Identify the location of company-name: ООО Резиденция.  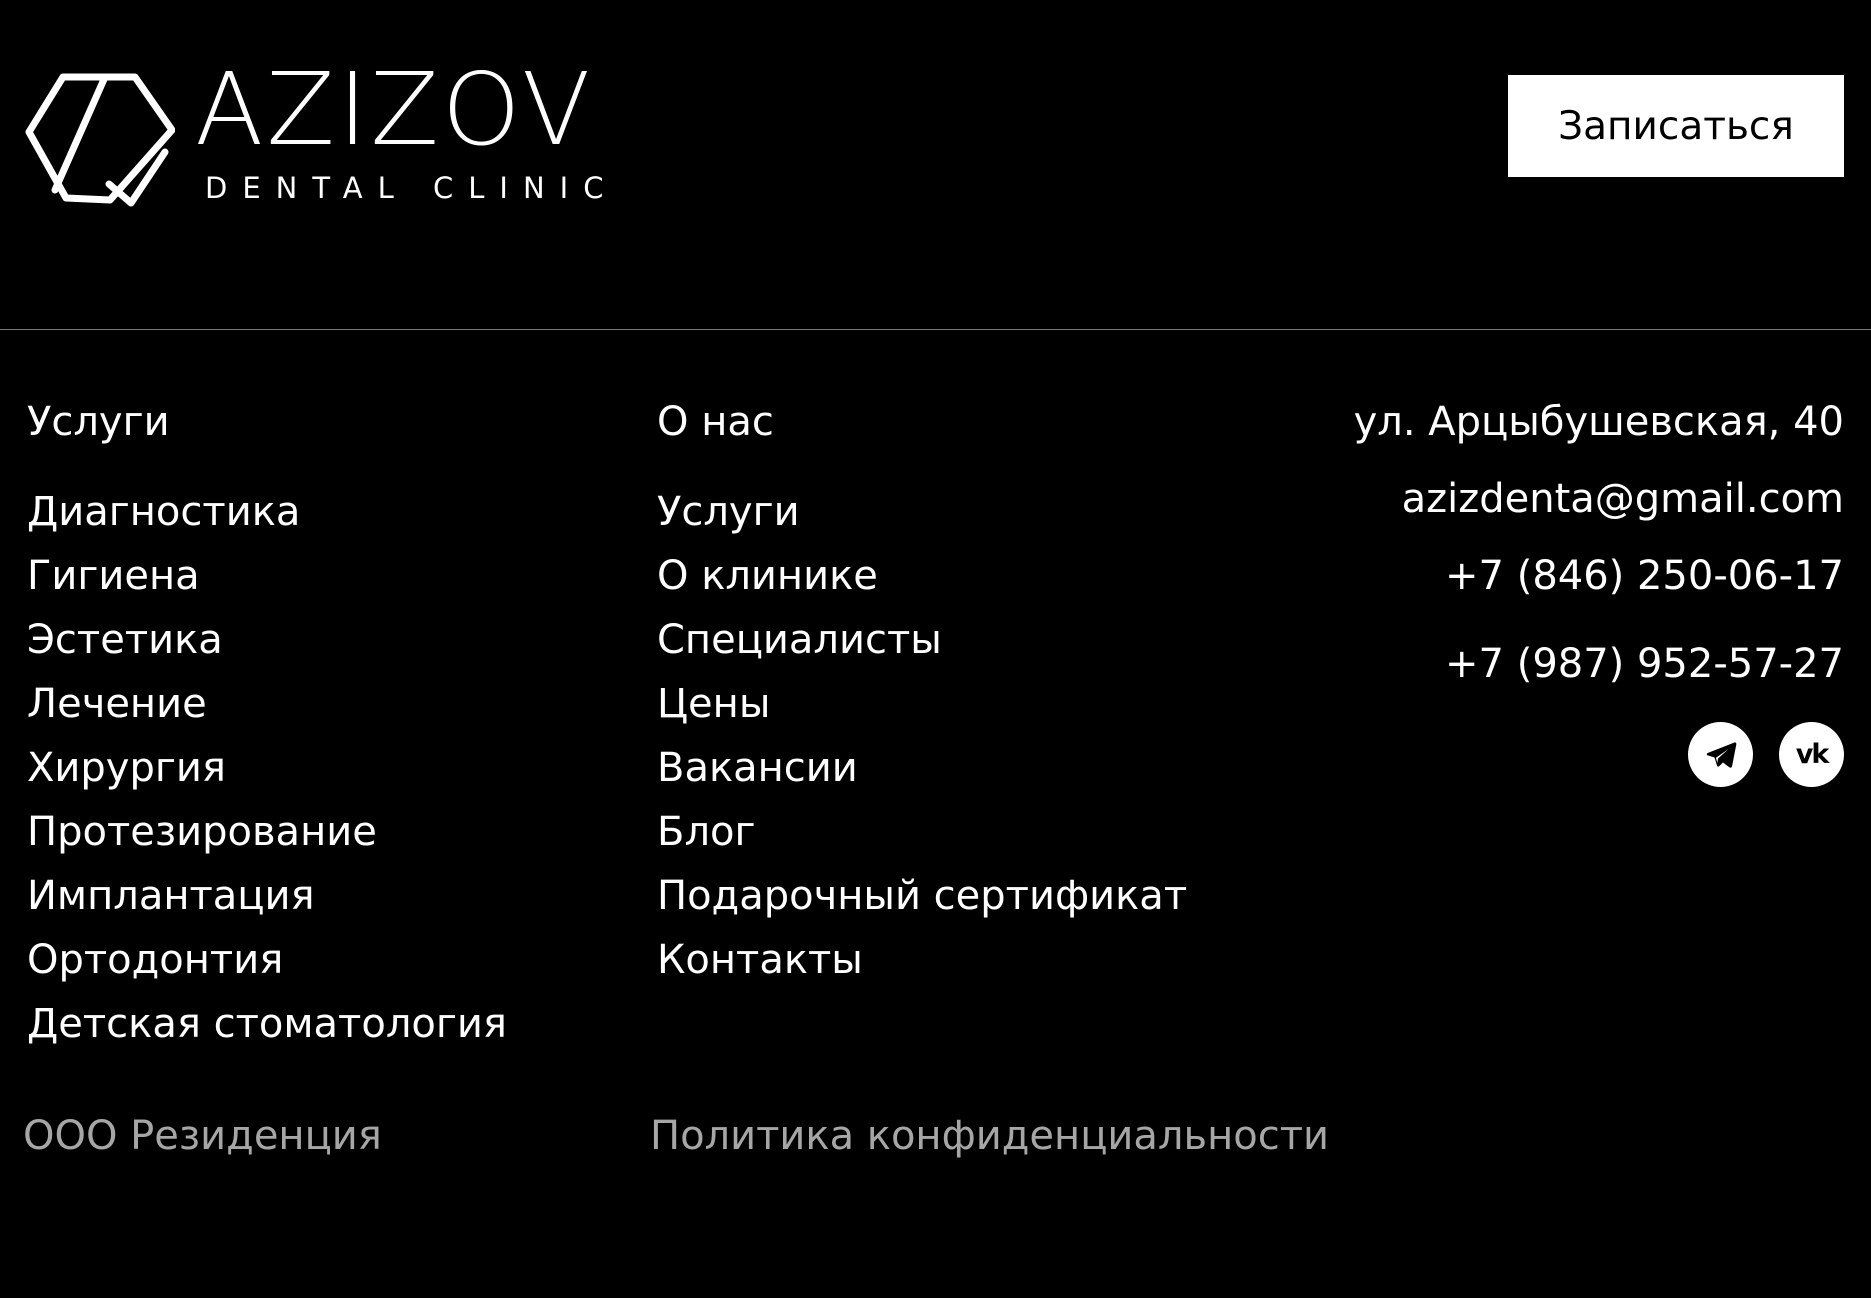
(202, 1136).